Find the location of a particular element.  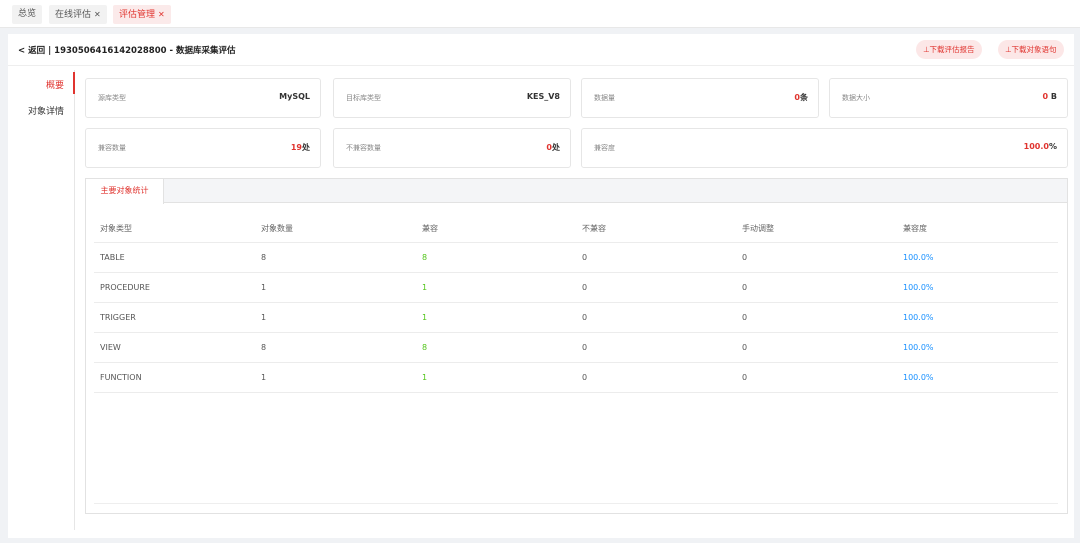

card-label: 数据大小 is located at coordinates (856, 98).